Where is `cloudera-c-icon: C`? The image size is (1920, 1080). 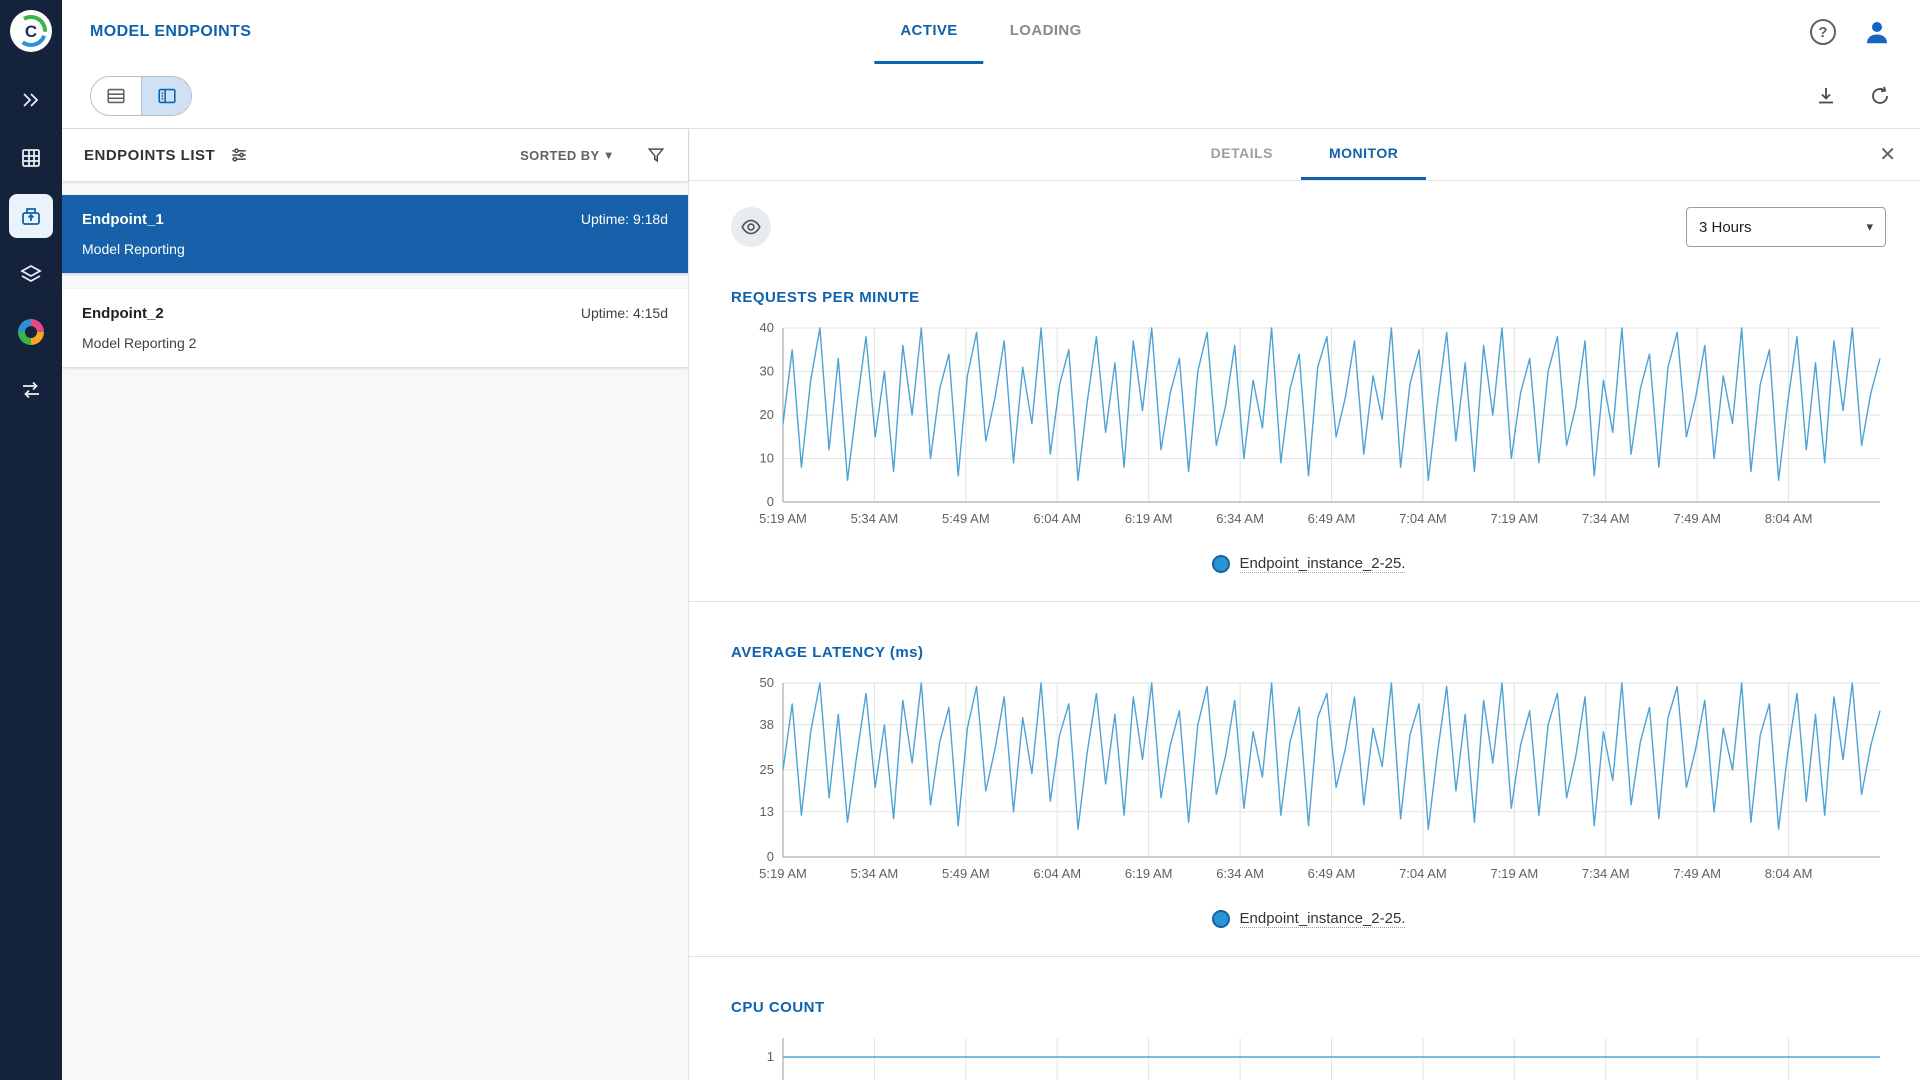
cloudera-c-icon: C is located at coordinates (31, 31).